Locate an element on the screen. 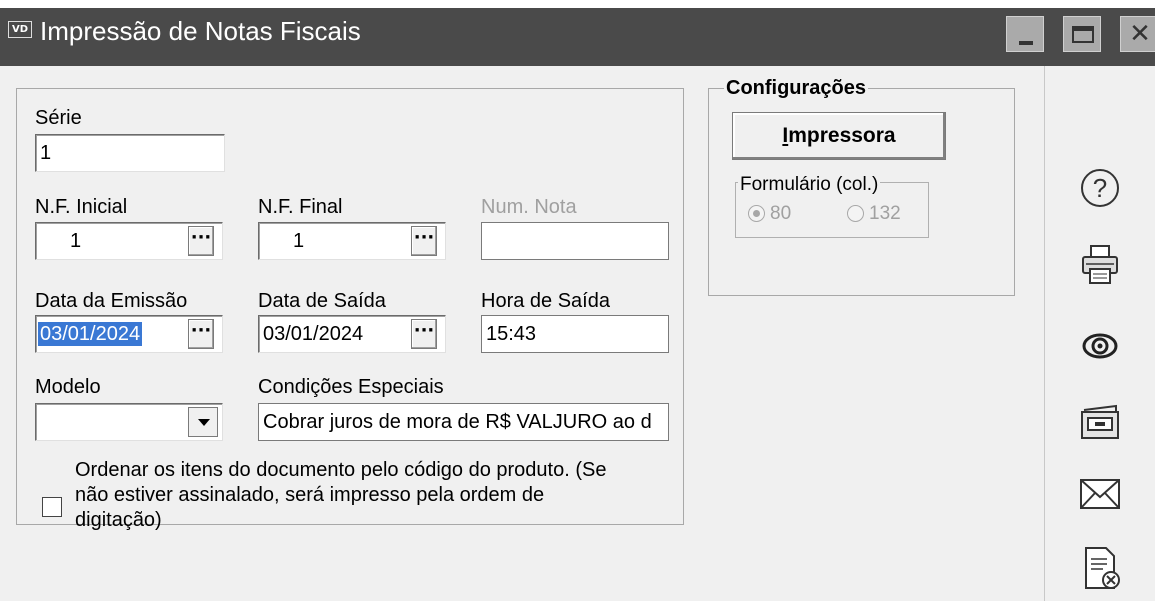 The image size is (1155, 601). modelo-dropdown-button is located at coordinates (203, 422).